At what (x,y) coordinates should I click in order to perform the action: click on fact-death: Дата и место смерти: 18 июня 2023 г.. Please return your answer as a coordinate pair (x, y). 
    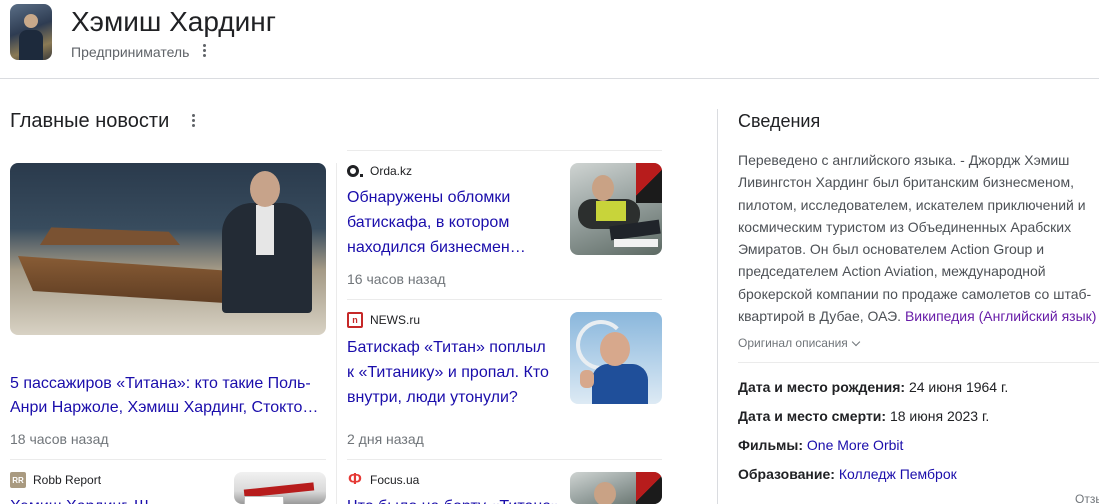
    Looking at the image, I should click on (863, 416).